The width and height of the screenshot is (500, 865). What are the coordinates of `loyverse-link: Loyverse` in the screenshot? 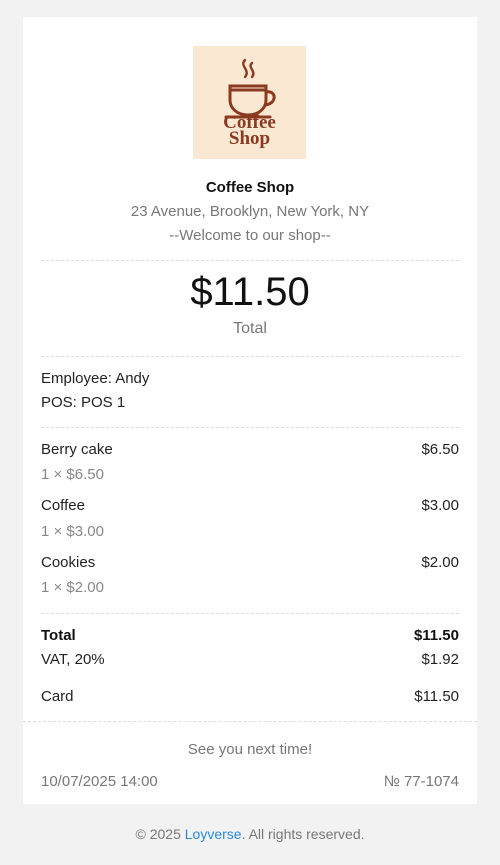 It's located at (213, 834).